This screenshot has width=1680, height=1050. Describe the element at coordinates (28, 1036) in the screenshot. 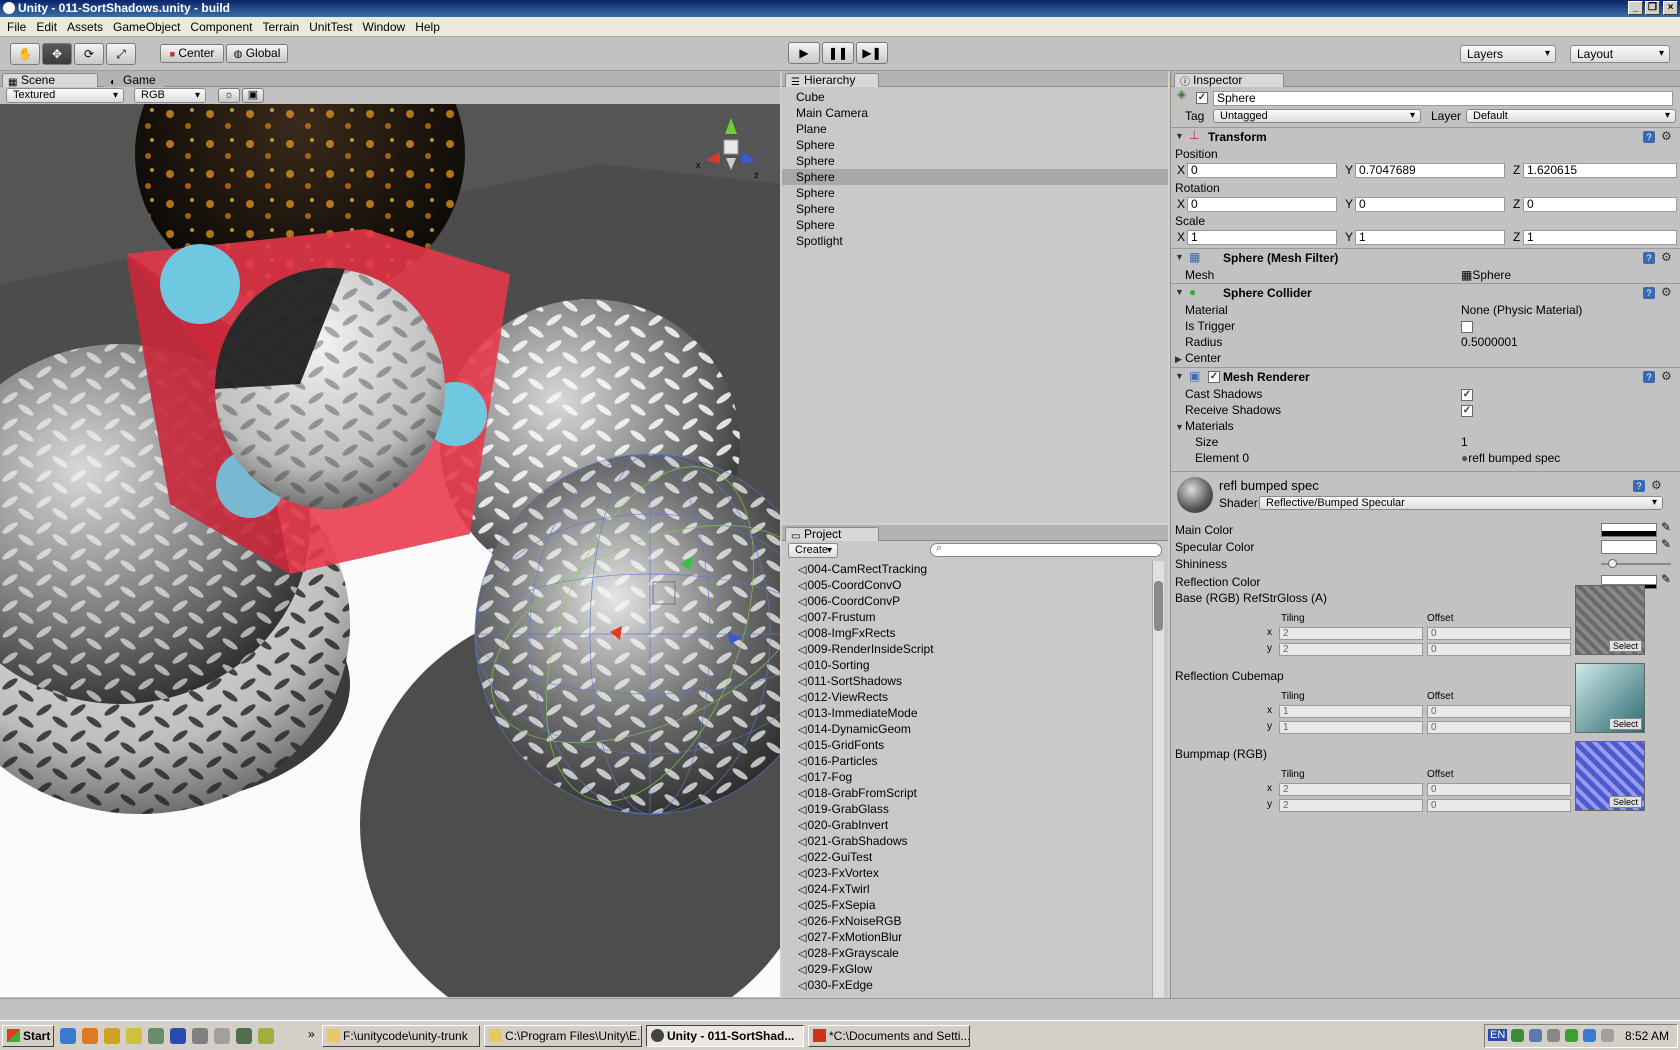

I see `start-button: Start` at that location.